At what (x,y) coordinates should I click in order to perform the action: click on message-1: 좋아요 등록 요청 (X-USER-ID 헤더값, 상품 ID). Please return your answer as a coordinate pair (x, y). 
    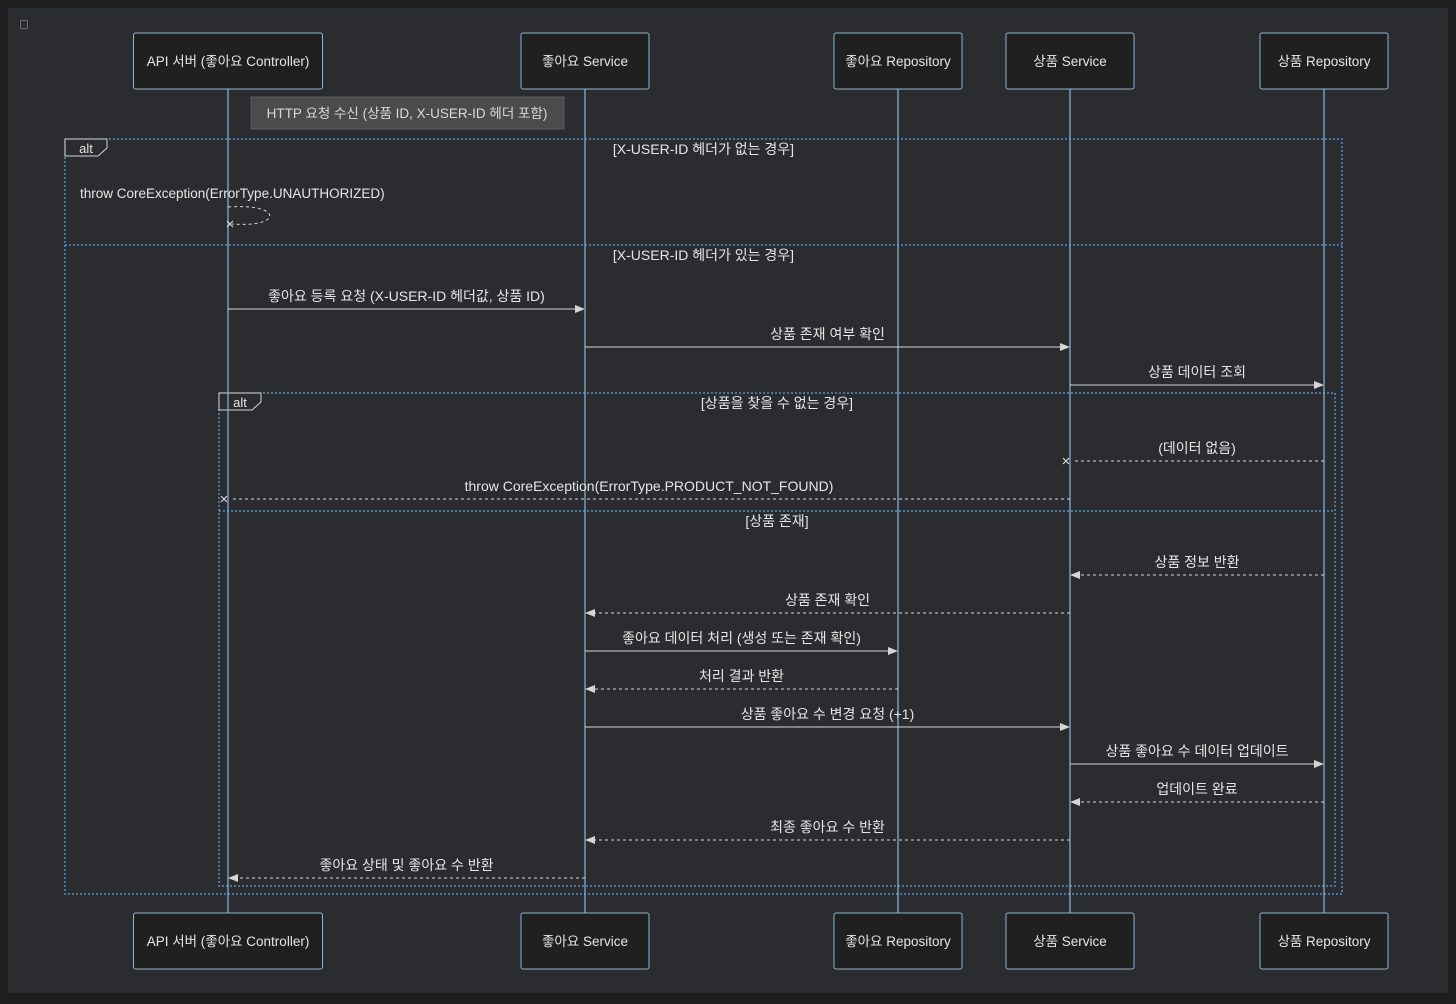
    Looking at the image, I should click on (406, 300).